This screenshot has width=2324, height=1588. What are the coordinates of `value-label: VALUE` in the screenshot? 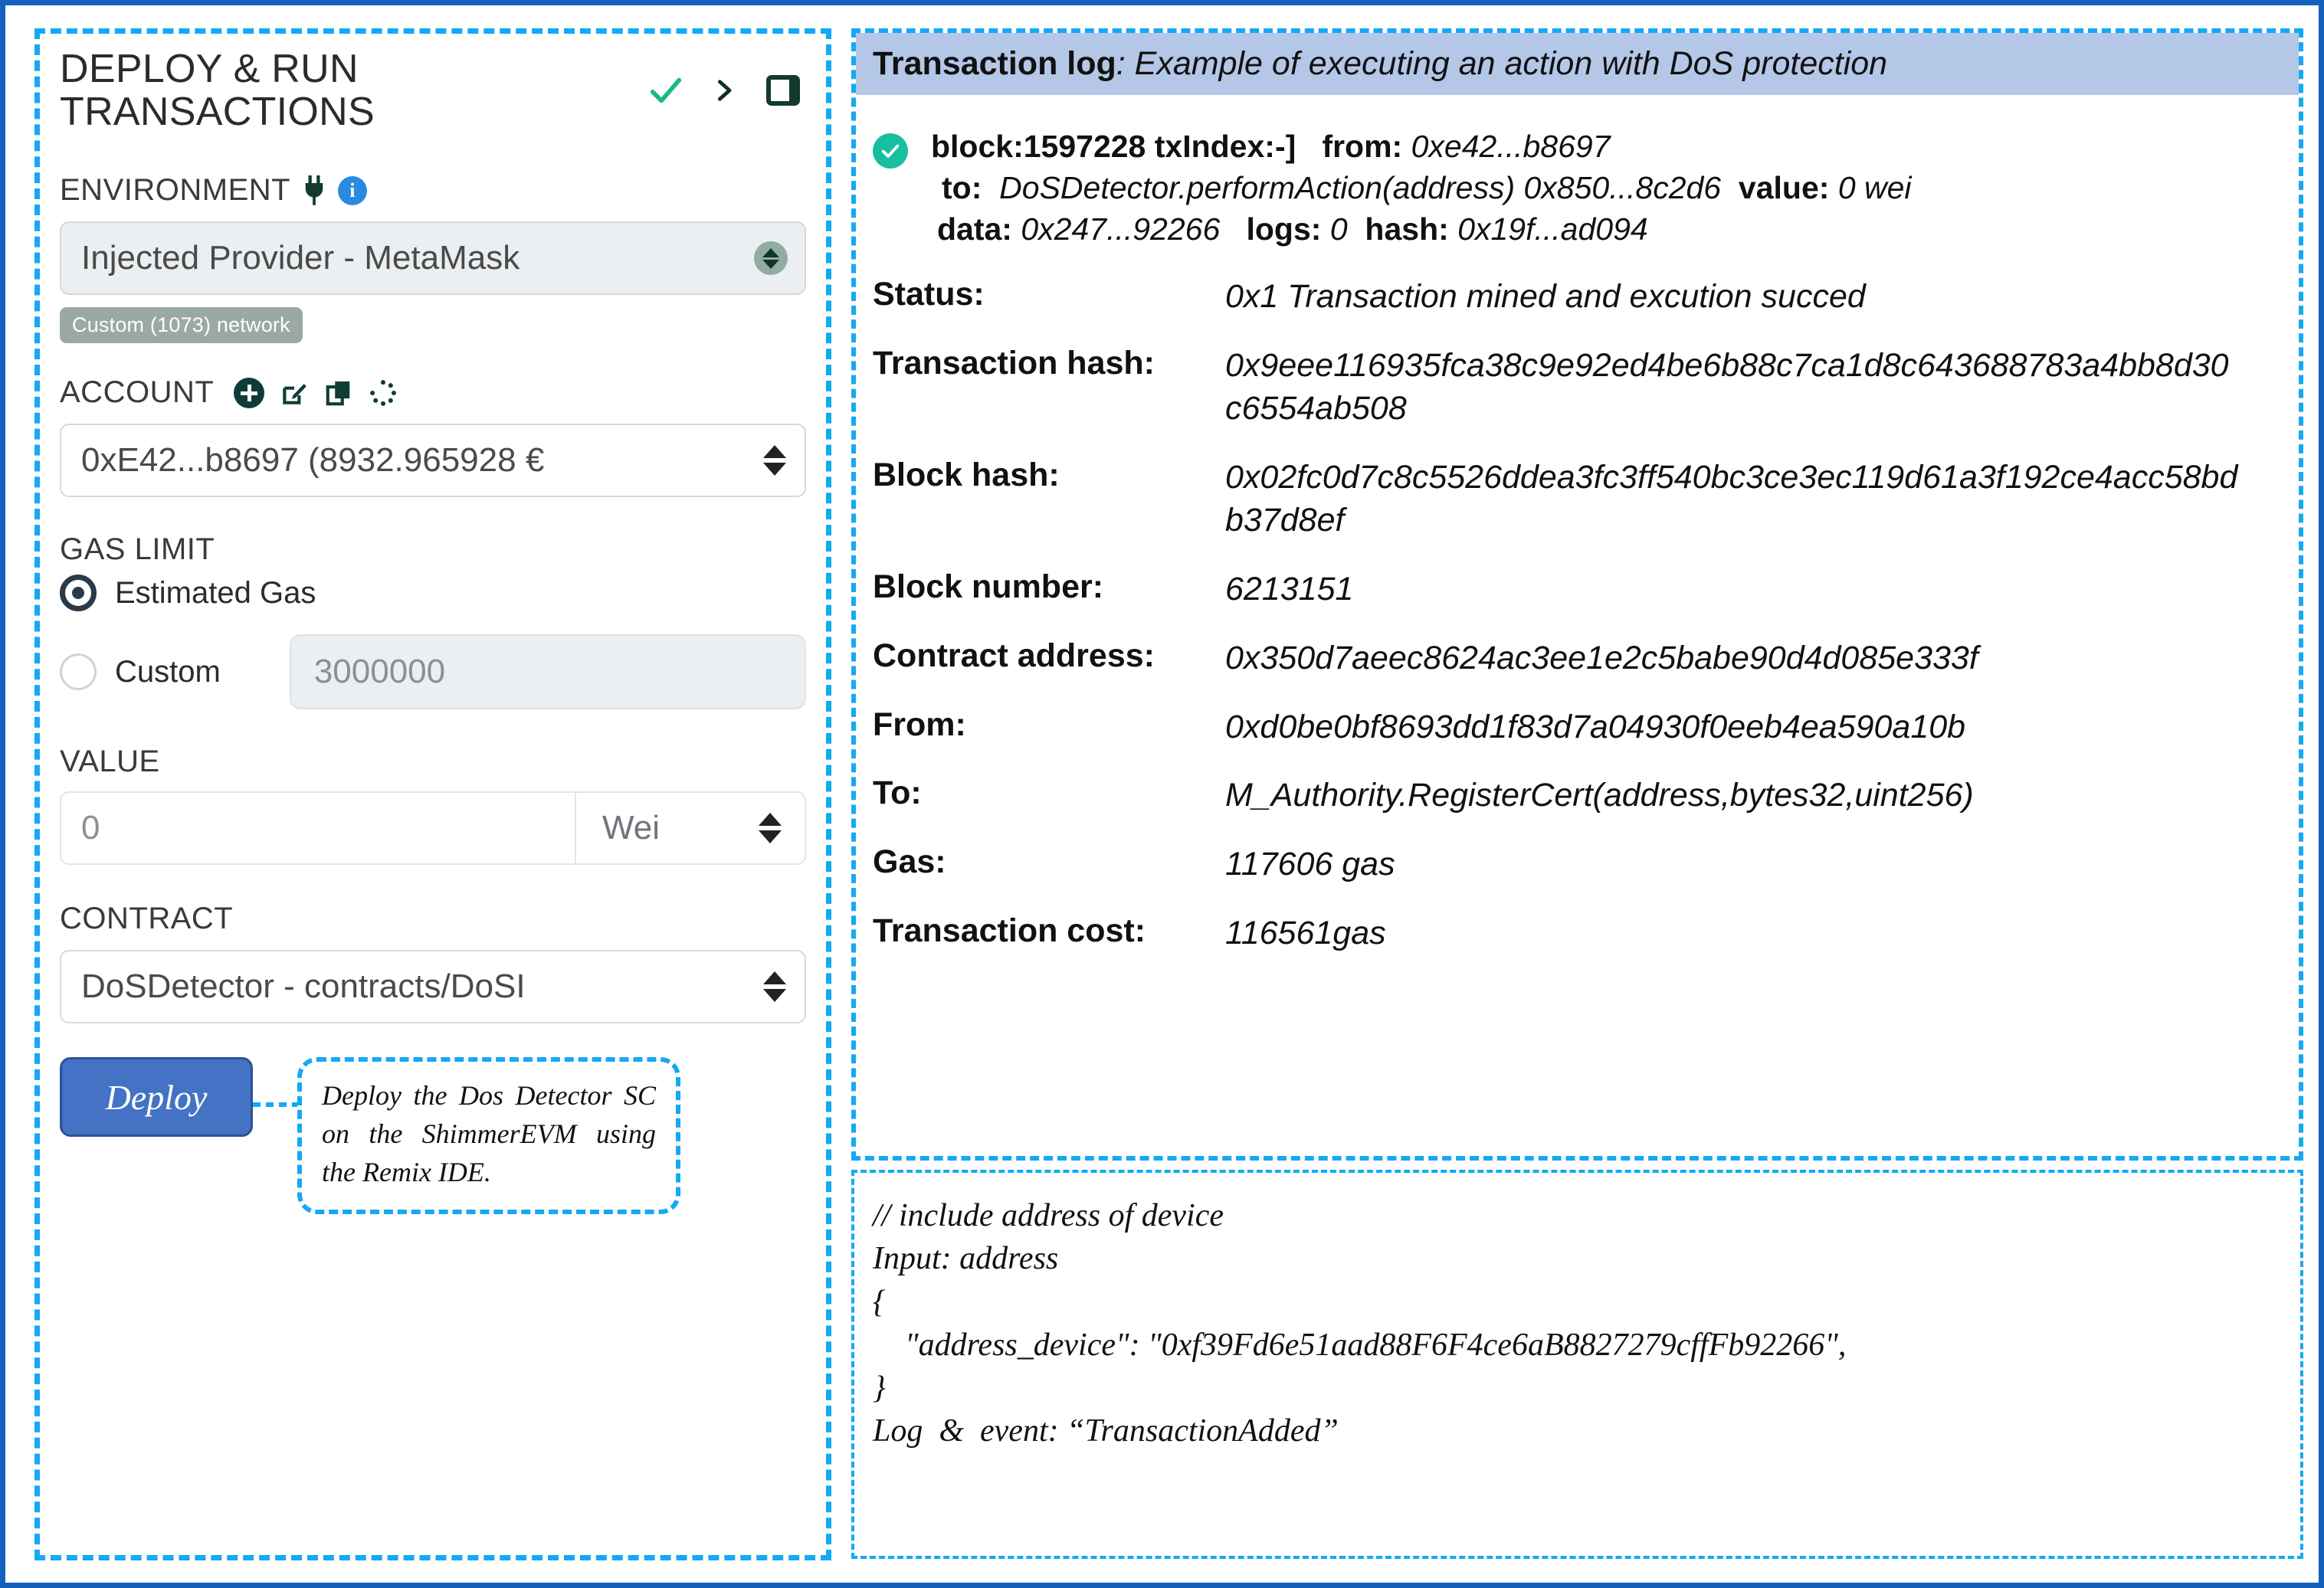 It's located at (110, 762).